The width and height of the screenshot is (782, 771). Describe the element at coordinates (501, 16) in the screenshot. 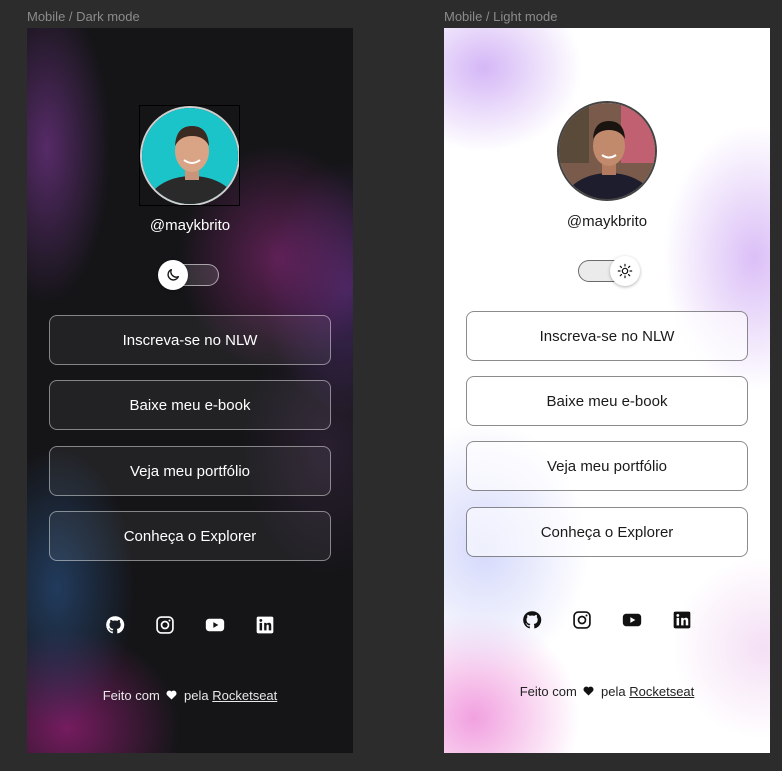

I see `frame-label-light: Mobile / Light mode` at that location.